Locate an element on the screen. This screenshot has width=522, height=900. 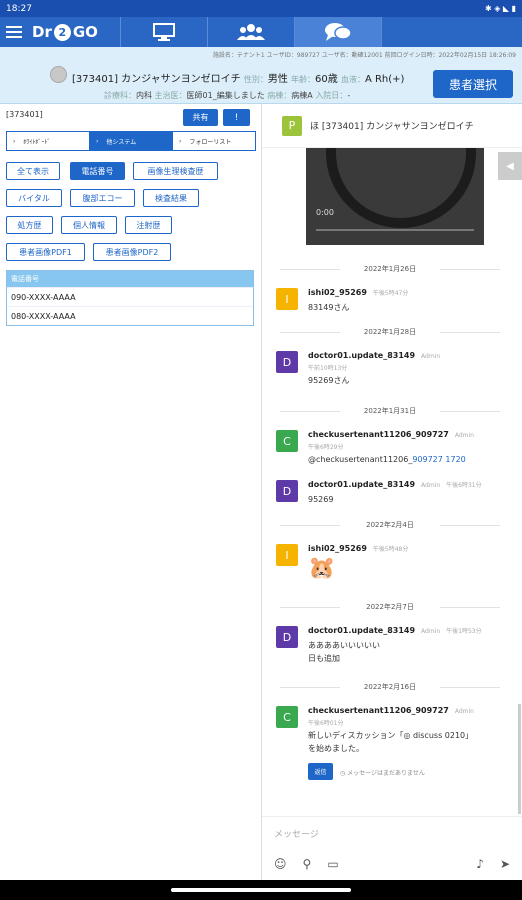
emoji-icon: ☺ is located at coordinates (280, 864).